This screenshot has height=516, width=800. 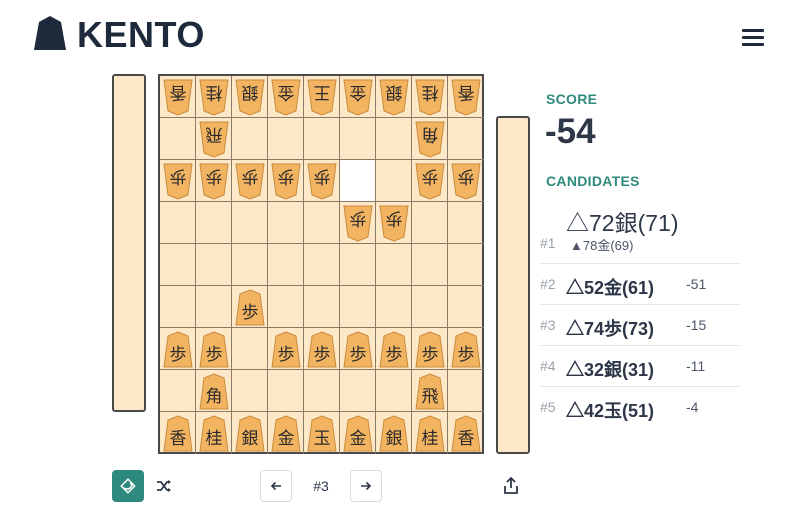 I want to click on hamburger-menu-icon, so click(x=754, y=37).